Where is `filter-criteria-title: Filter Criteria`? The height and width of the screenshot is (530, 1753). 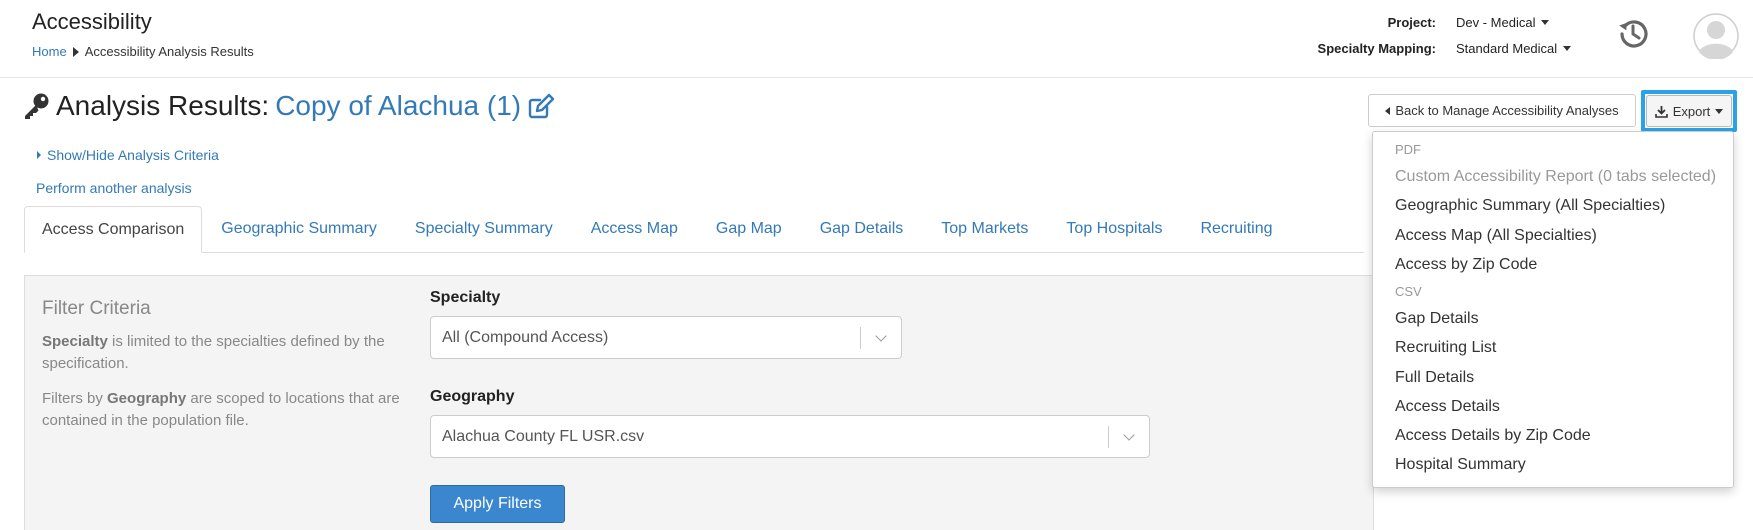
filter-criteria-title: Filter Criteria is located at coordinates (96, 308).